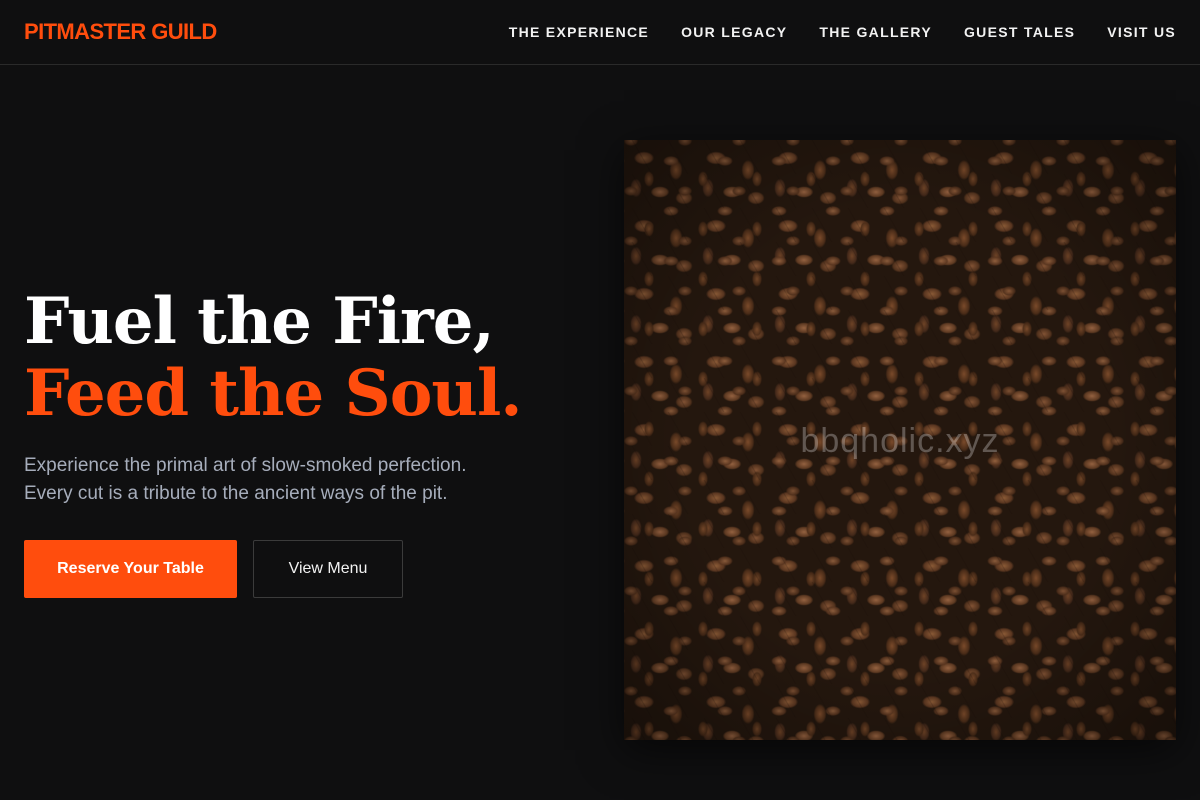 This screenshot has width=1200, height=800. I want to click on hero-headline: Fuel the Fire, Feed the Soul., so click(304, 358).